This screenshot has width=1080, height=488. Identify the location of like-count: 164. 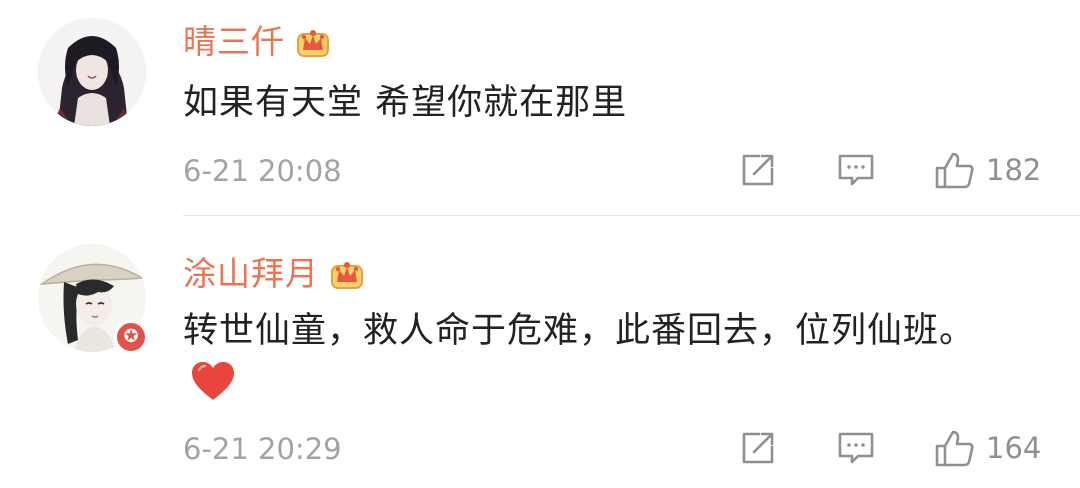
(1014, 448).